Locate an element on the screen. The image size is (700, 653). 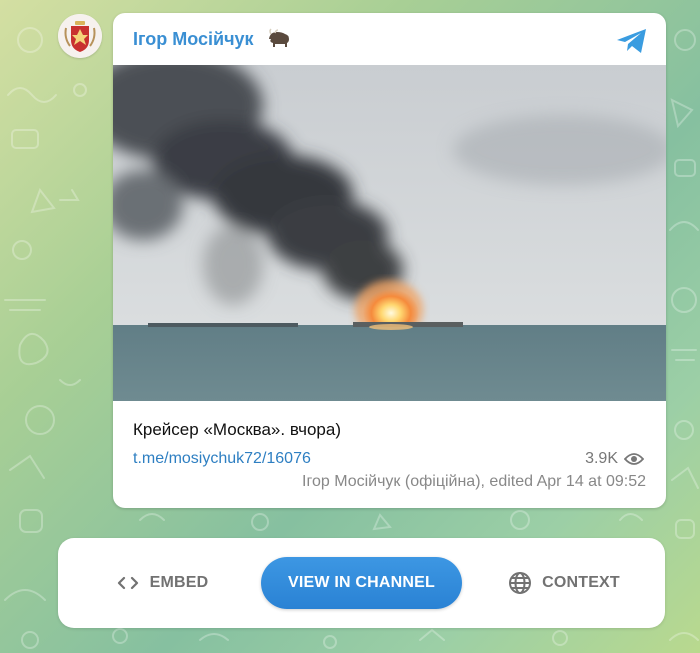
globe-icon is located at coordinates (520, 583).